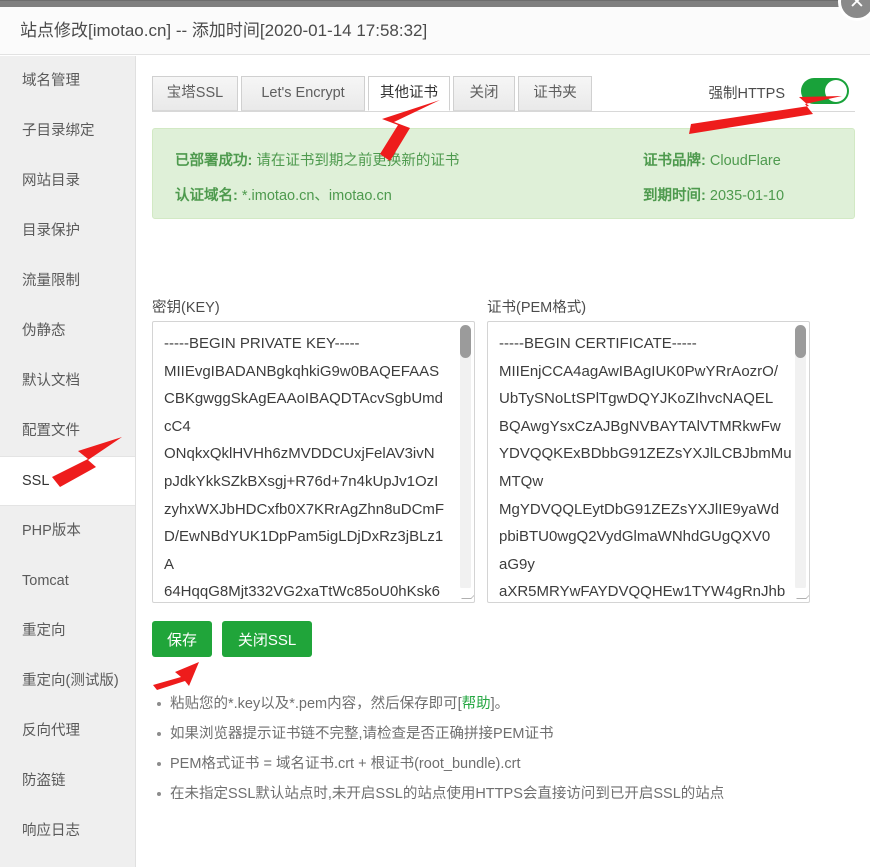 Image resolution: width=870 pixels, height=868 pixels. I want to click on sidebar-item-4: 流量限制, so click(67, 281).